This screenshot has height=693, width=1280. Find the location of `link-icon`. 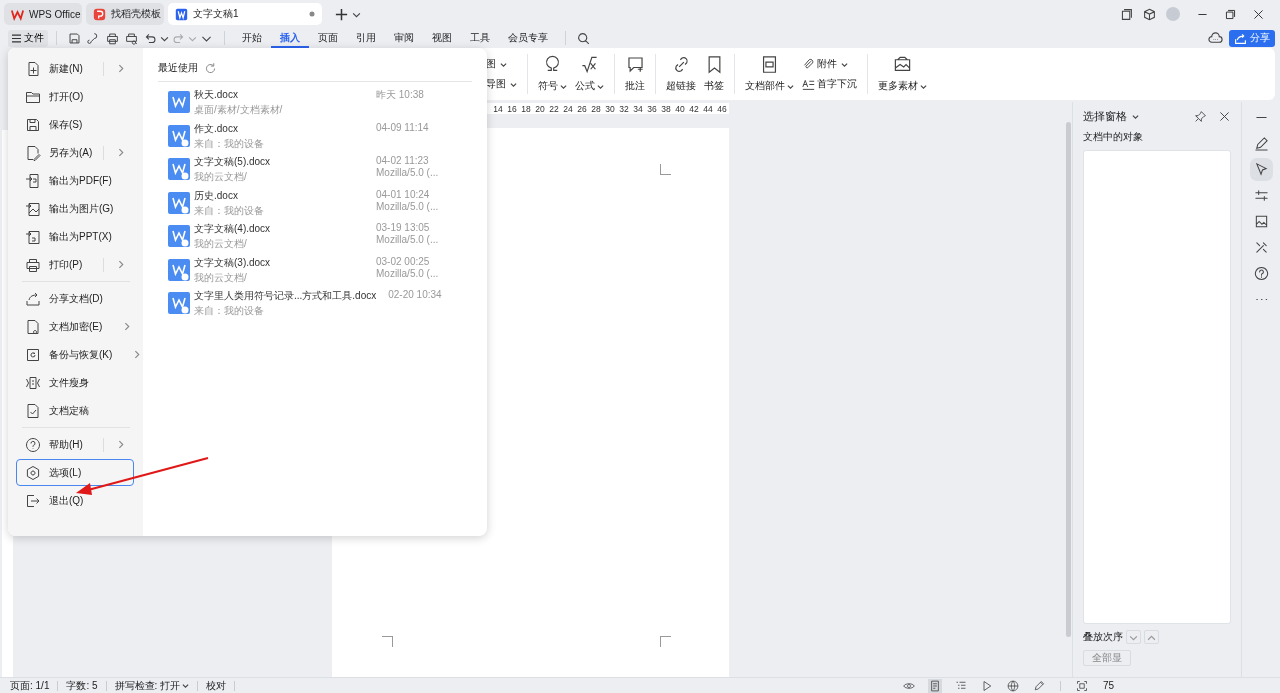

link-icon is located at coordinates (93, 38).